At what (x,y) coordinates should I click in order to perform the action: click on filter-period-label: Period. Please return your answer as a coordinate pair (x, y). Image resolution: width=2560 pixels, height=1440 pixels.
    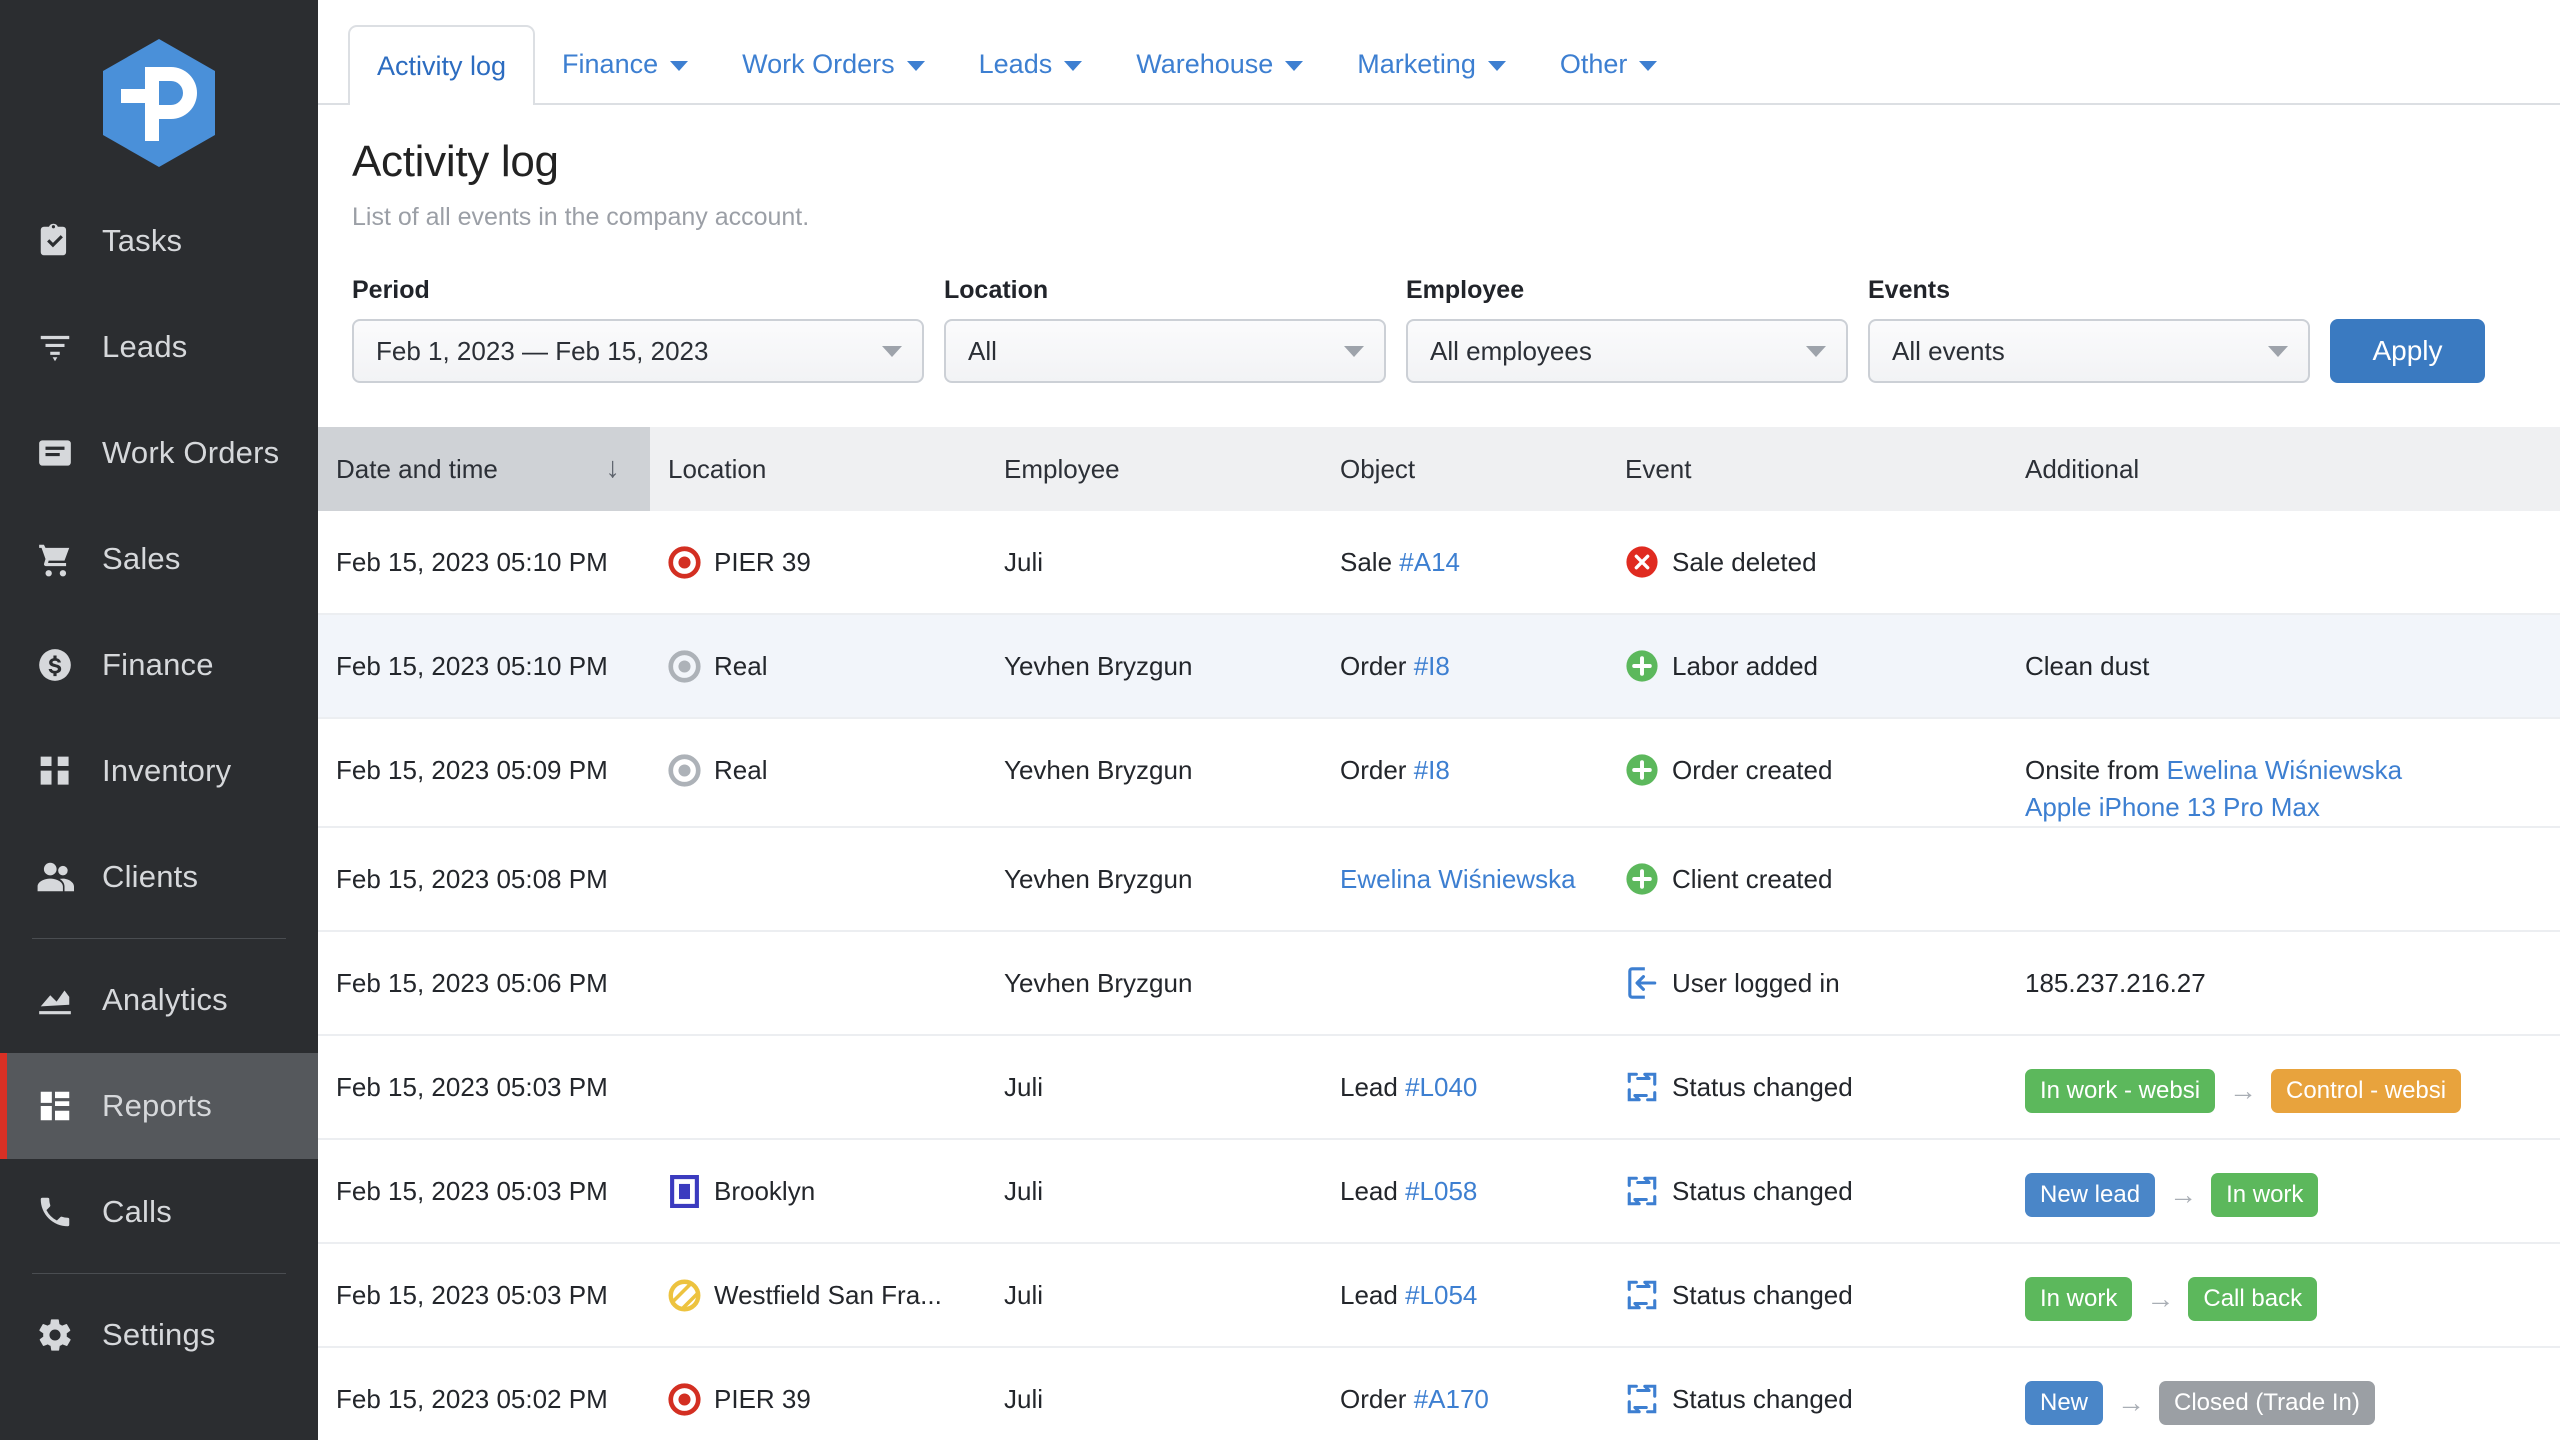
    Looking at the image, I should click on (391, 290).